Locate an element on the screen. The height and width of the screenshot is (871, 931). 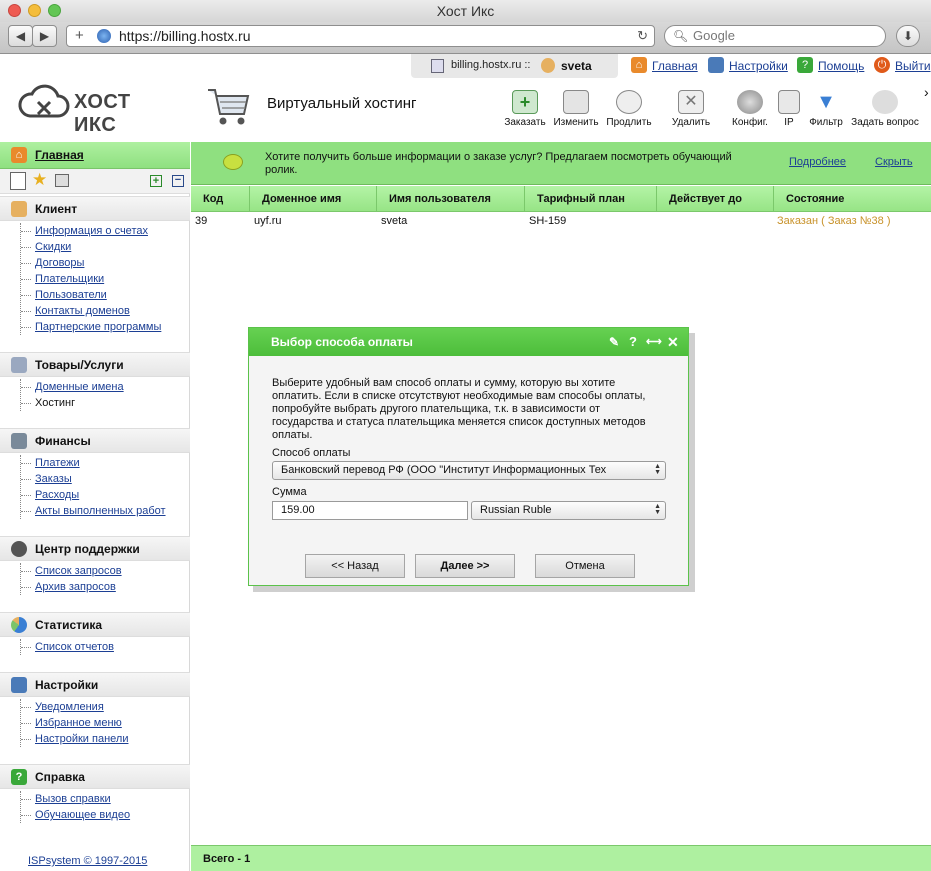
sidebar-section-products: Товары/Услуги is located at coordinates (95, 364).